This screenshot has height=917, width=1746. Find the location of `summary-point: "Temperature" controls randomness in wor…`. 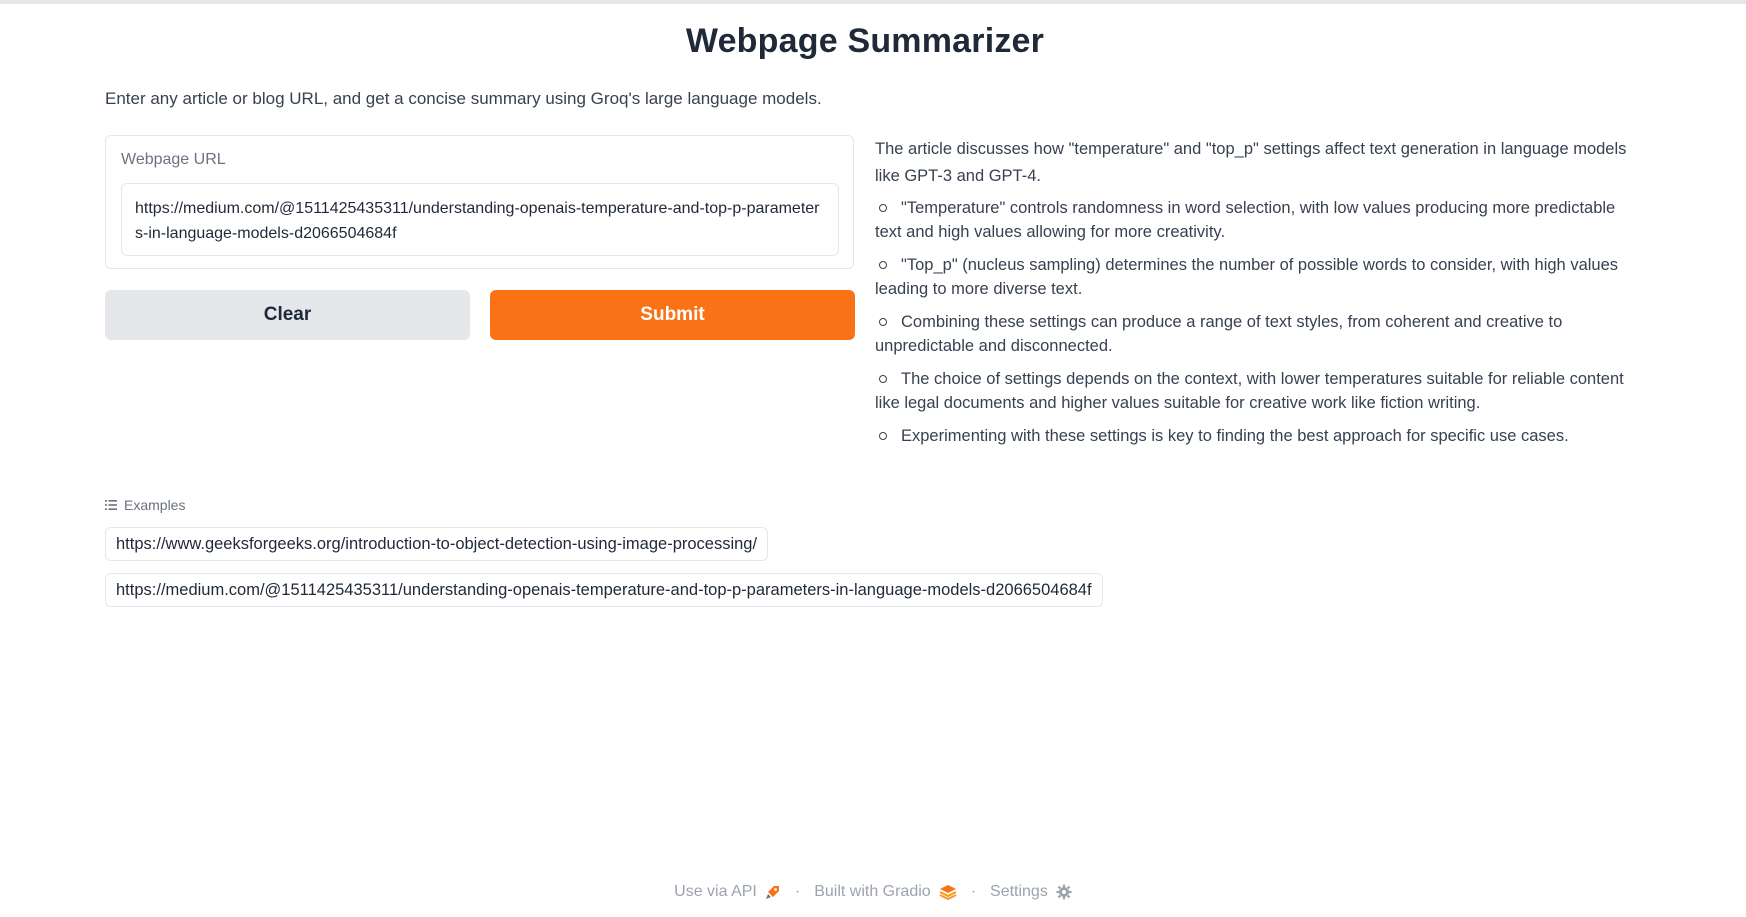

summary-point: "Temperature" controls randomness in wor… is located at coordinates (1245, 220).